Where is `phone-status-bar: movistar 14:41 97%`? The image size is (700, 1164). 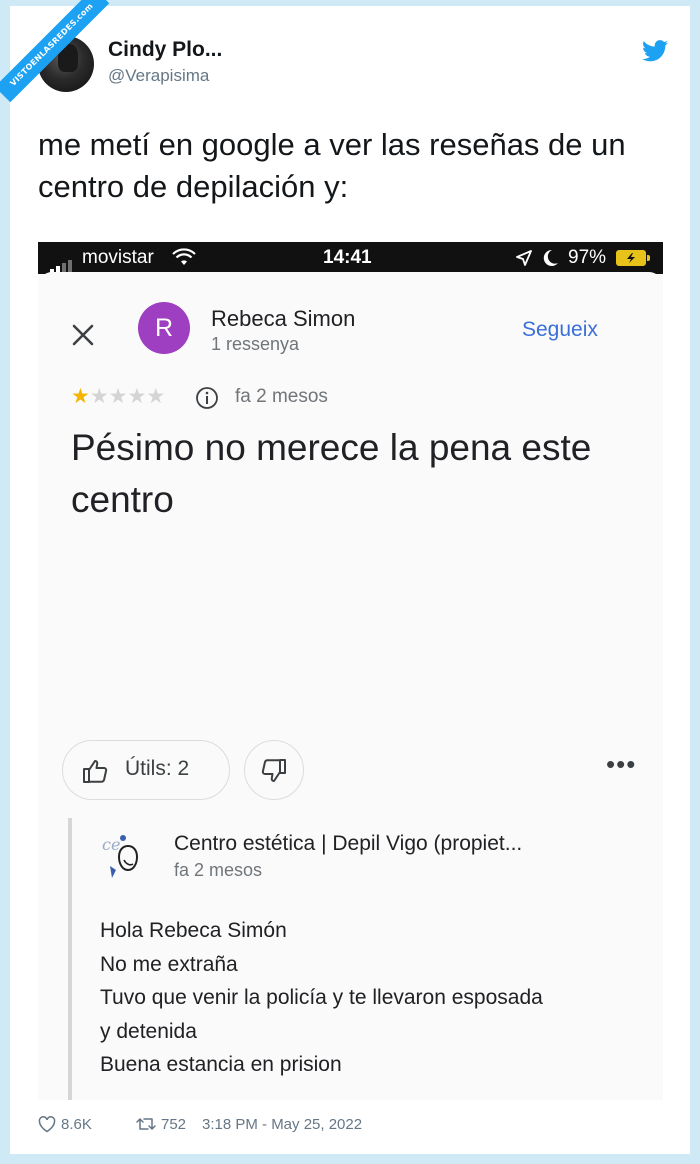 phone-status-bar: movistar 14:41 97% is located at coordinates (350, 258).